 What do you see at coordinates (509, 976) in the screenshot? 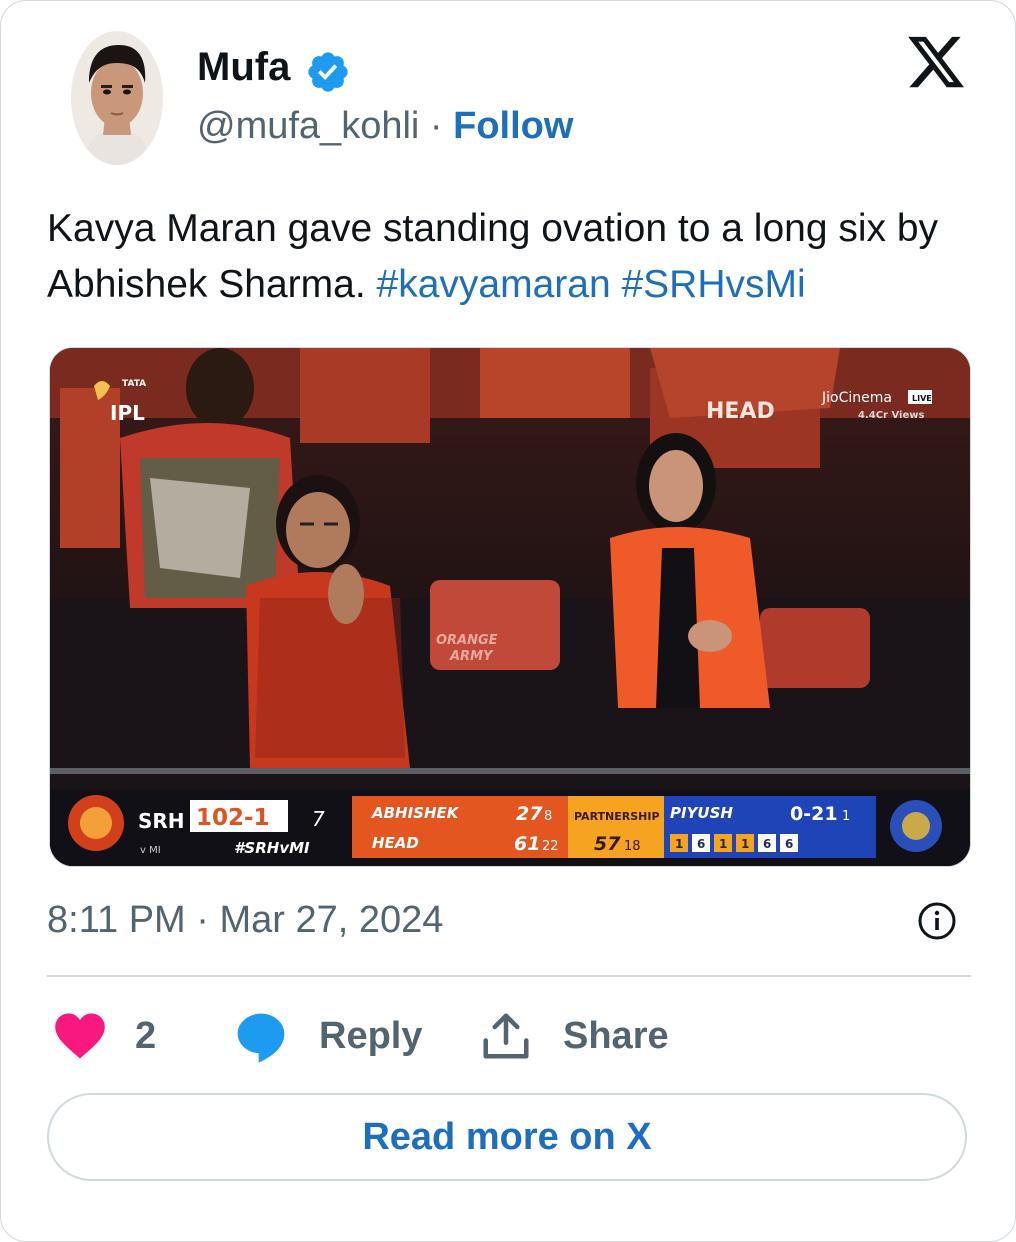
I see `divider` at bounding box center [509, 976].